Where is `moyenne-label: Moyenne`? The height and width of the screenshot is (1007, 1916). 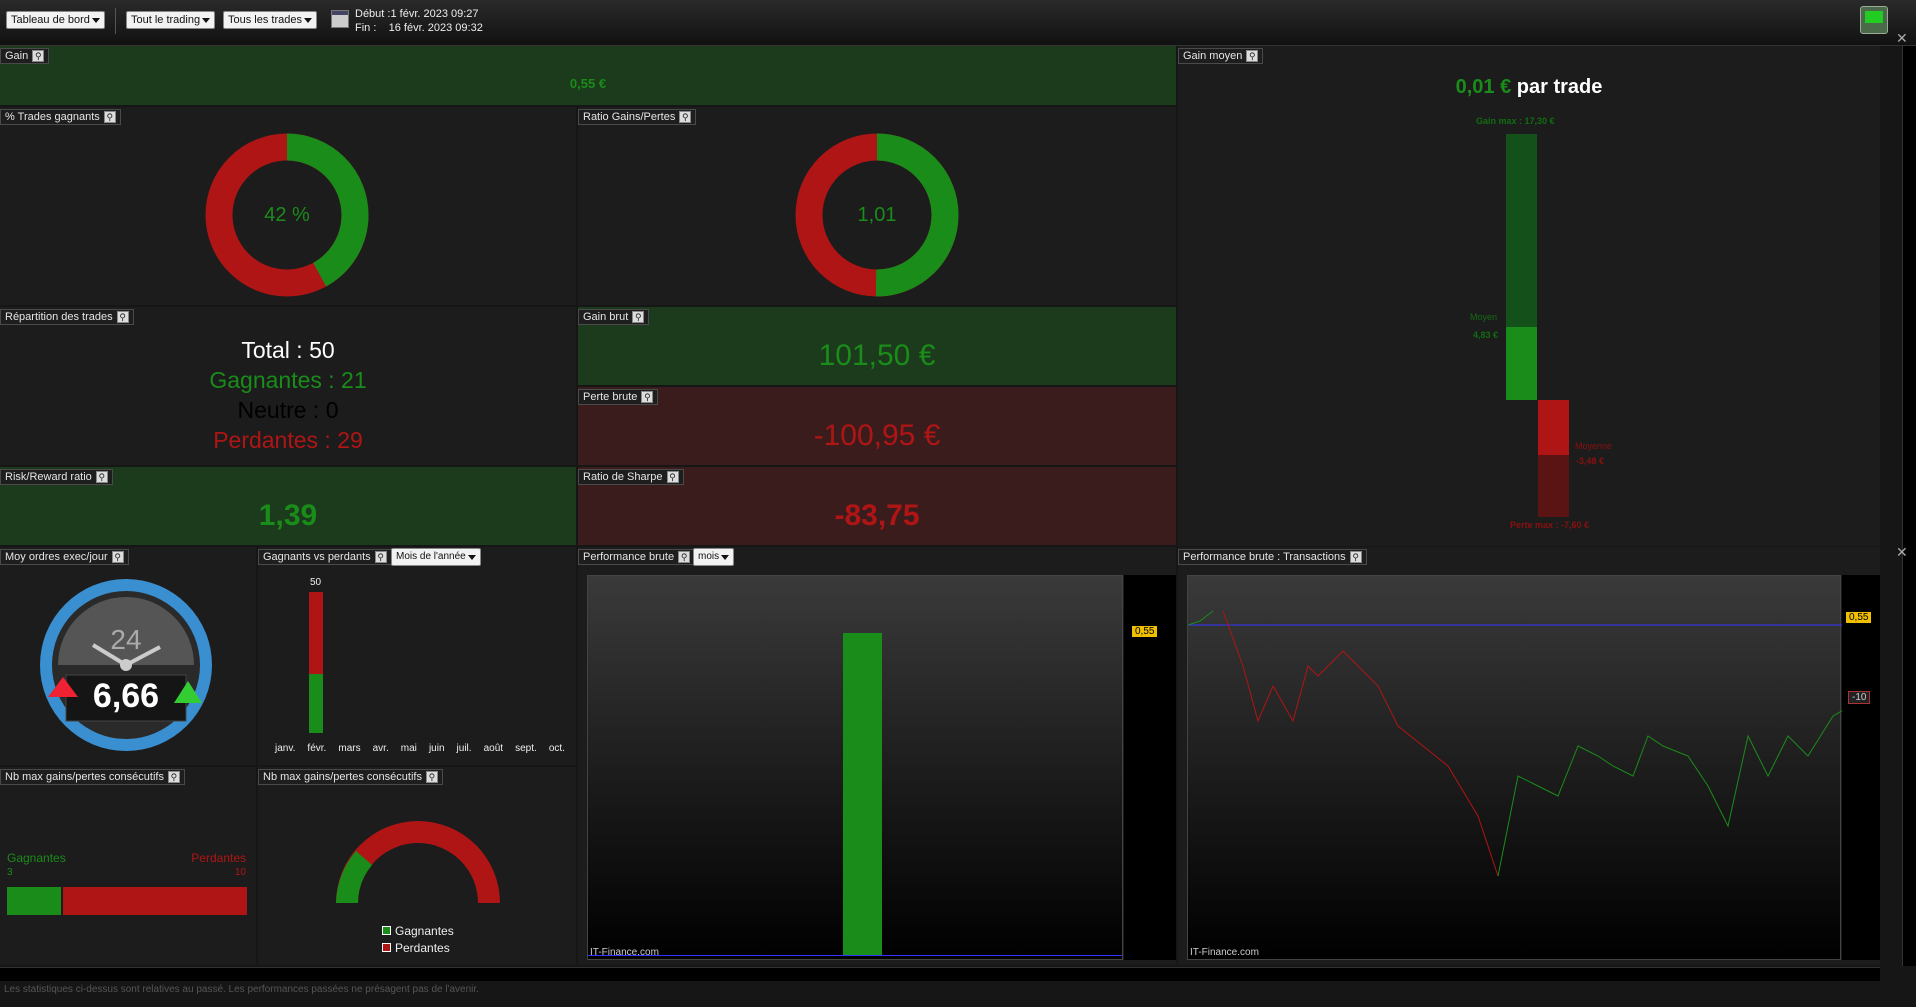 moyenne-label: Moyenne is located at coordinates (1594, 446).